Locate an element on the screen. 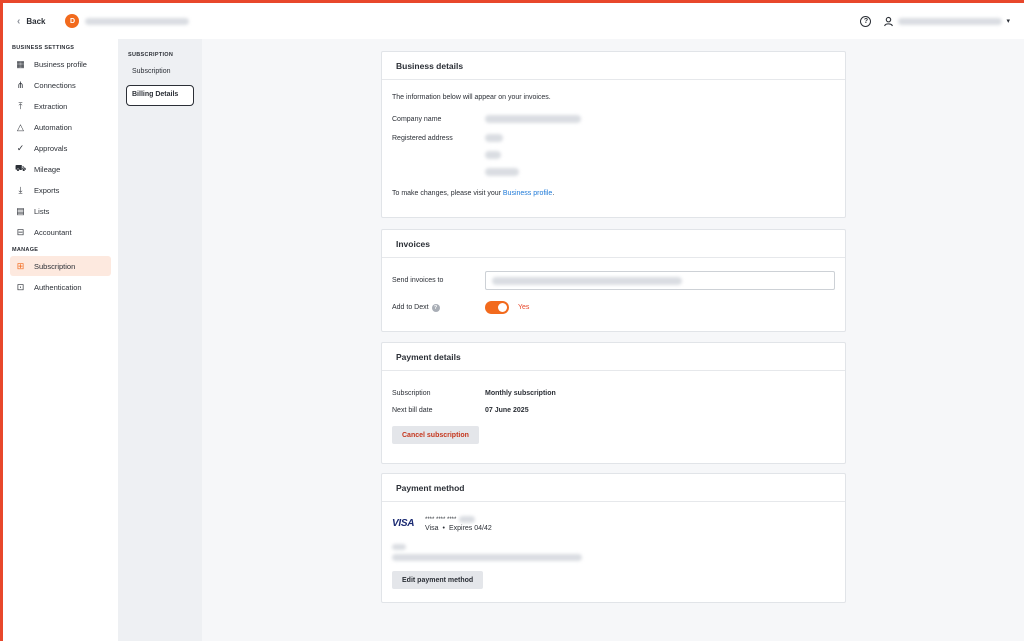  send-invoices-input is located at coordinates (659, 280).